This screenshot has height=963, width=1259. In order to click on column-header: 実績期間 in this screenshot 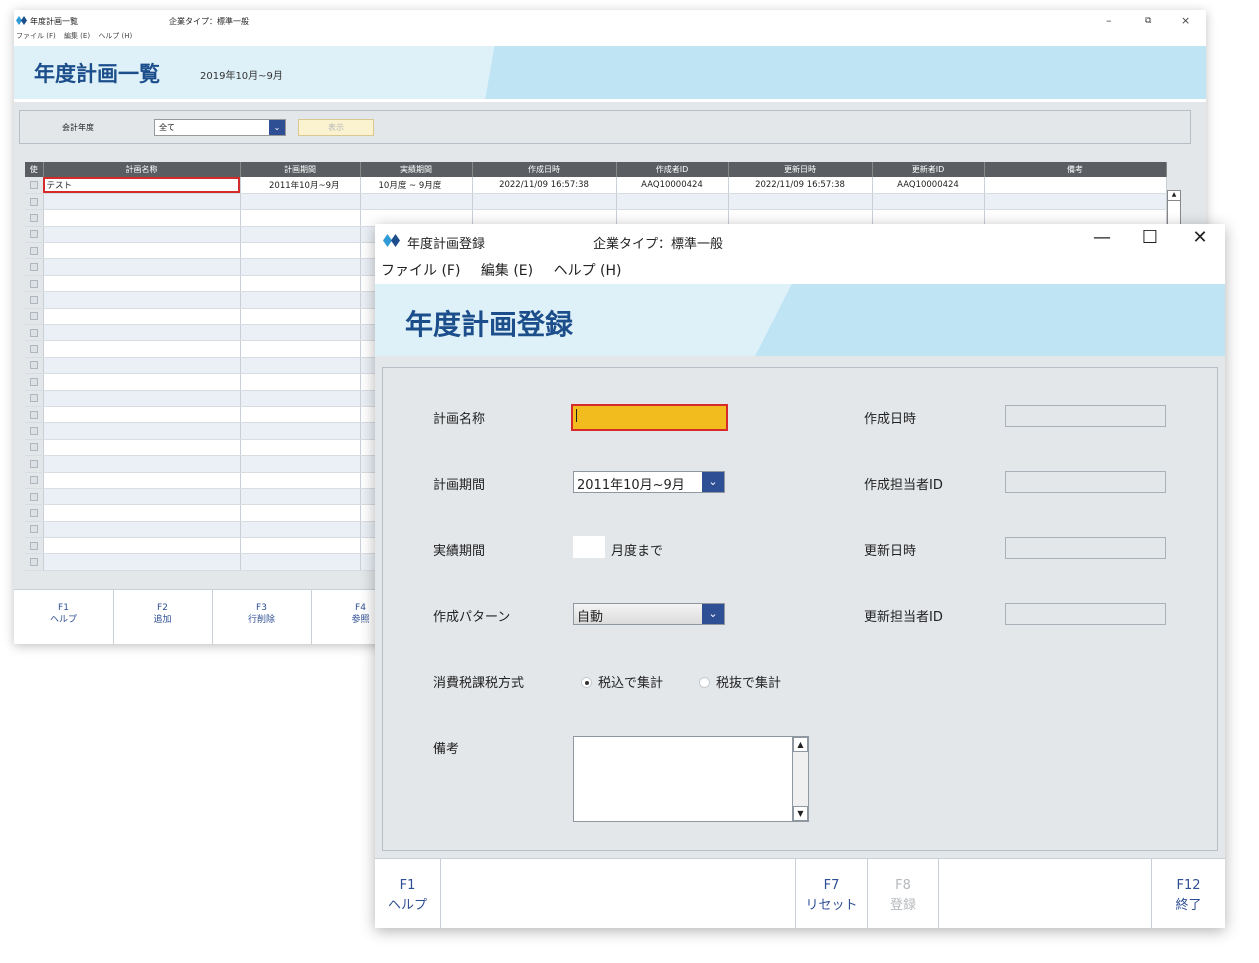, I will do `click(416, 169)`.